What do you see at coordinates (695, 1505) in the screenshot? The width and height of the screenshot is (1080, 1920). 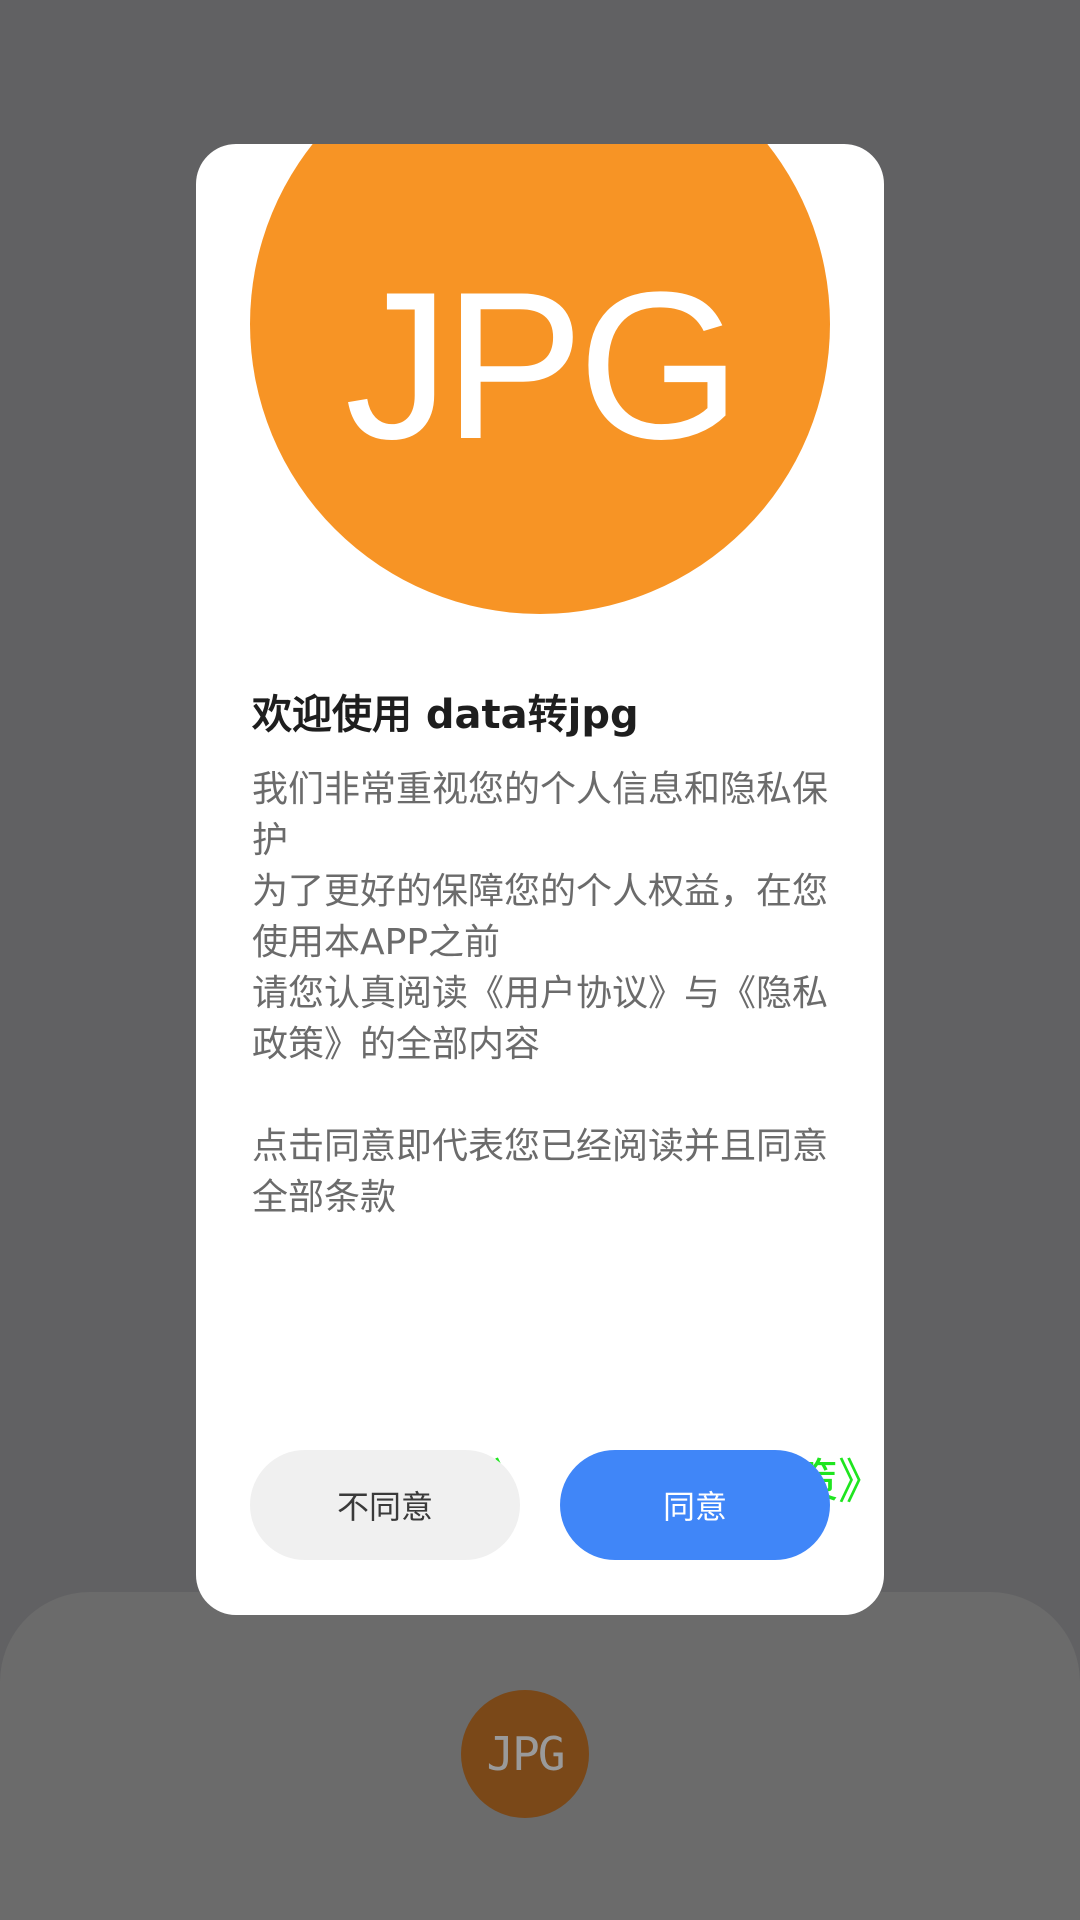 I see `agree-button: 同意` at bounding box center [695, 1505].